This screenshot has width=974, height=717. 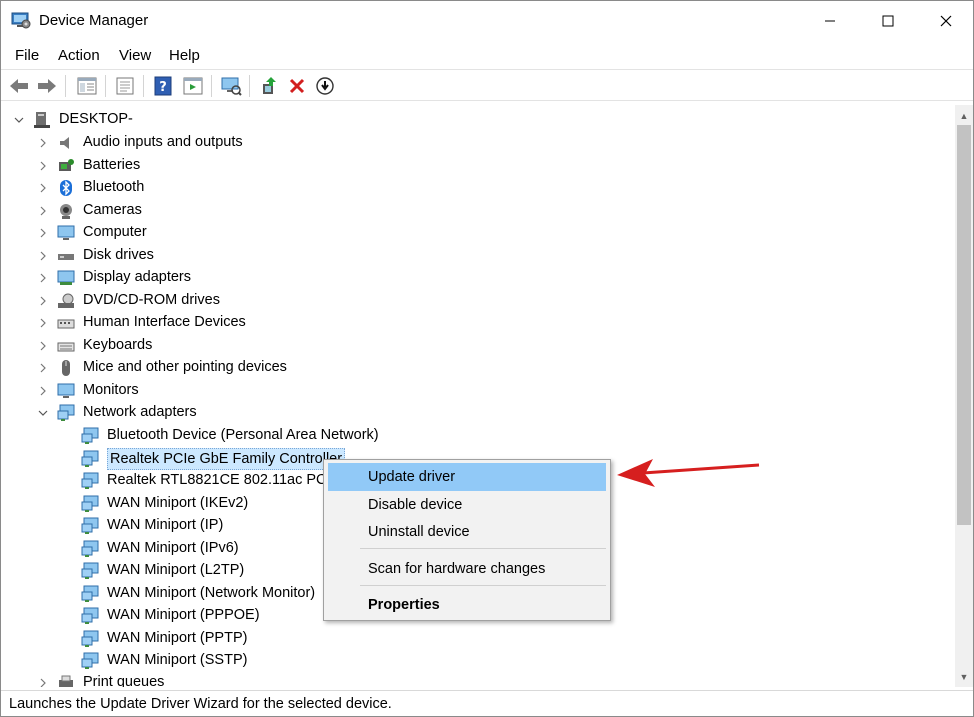 I want to click on menu-view: View, so click(x=135, y=55).